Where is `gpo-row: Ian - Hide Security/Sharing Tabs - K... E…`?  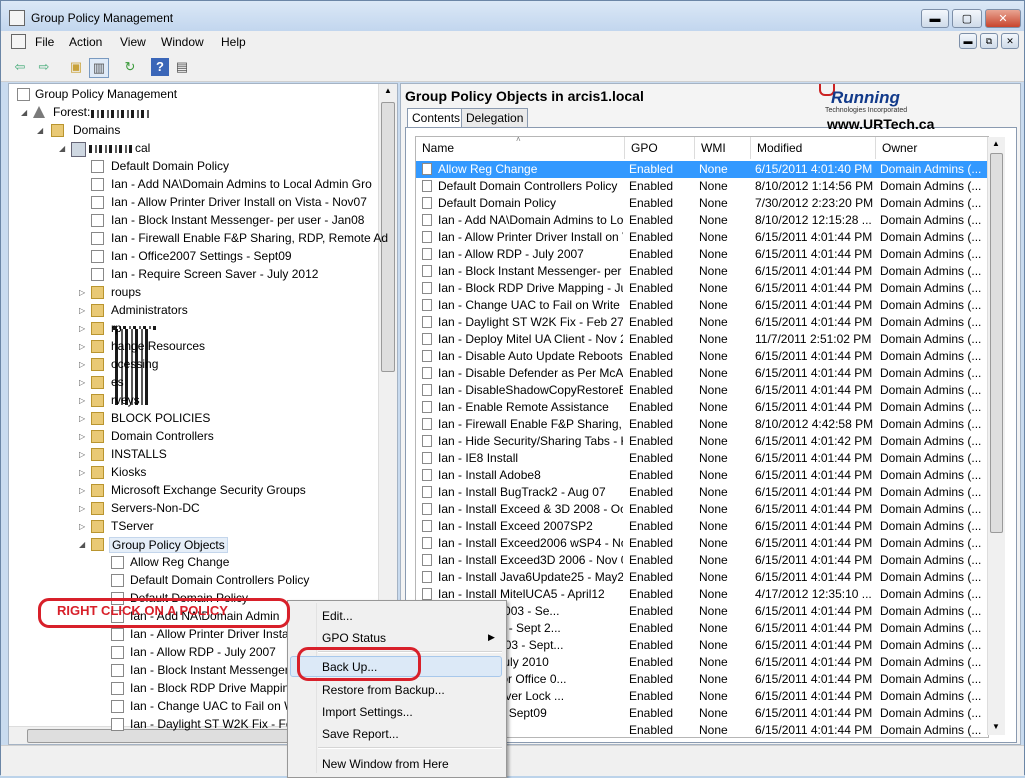 gpo-row: Ian - Hide Security/Sharing Tabs - K... E… is located at coordinates (702, 441).